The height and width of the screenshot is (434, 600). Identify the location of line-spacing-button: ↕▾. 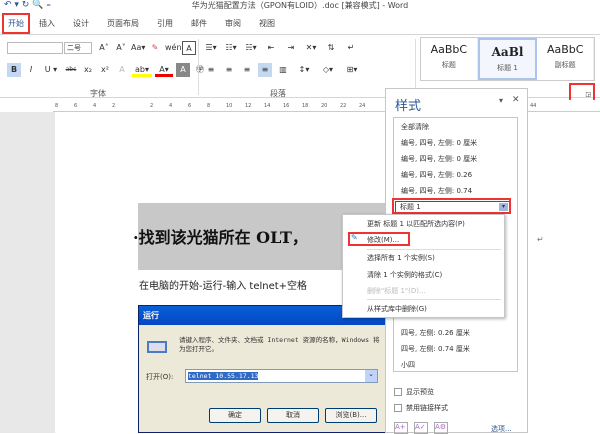
(304, 70).